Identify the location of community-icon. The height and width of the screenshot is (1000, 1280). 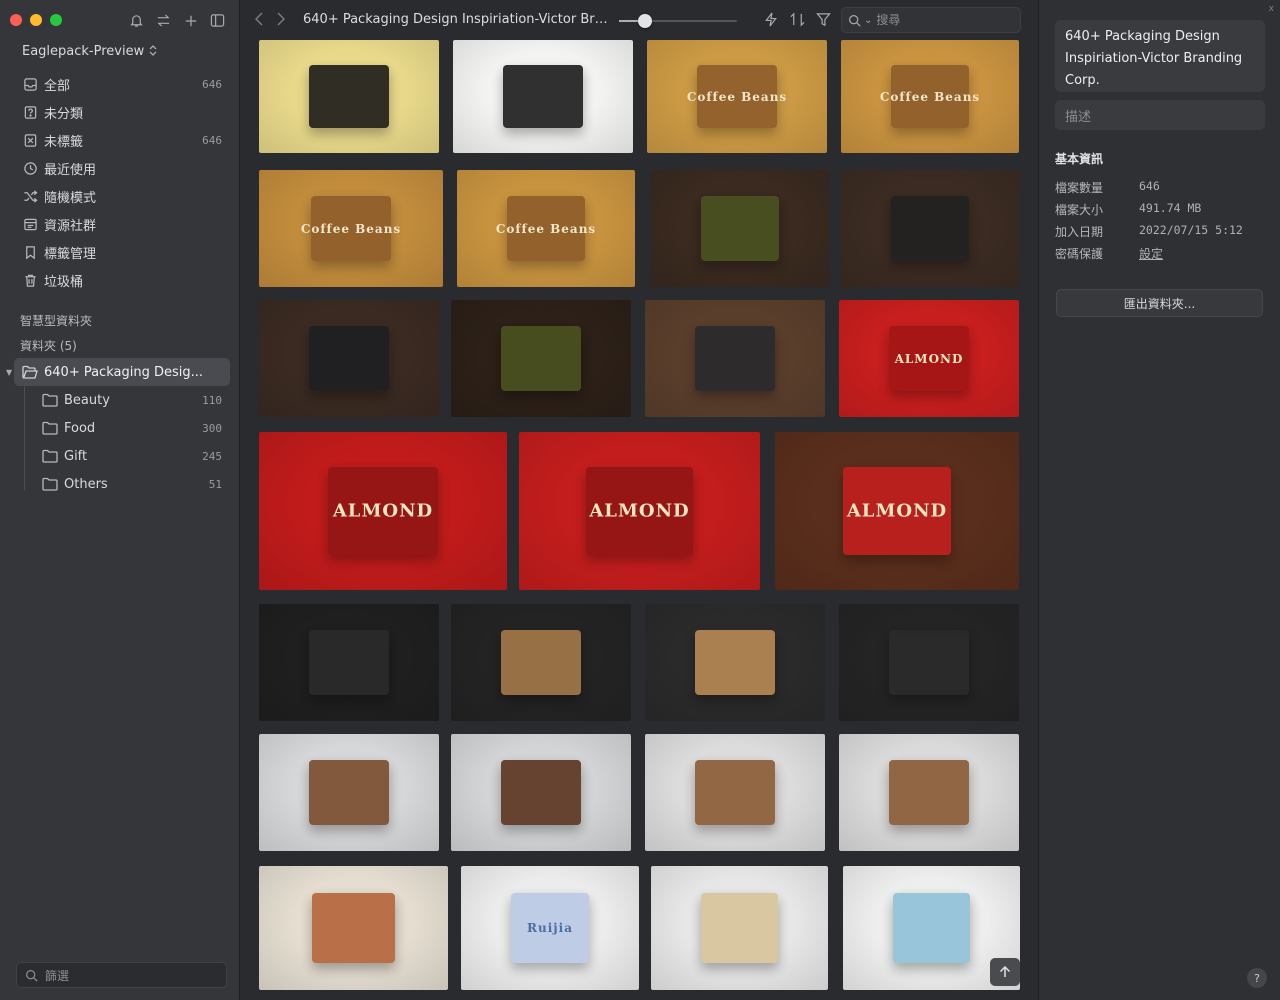
(30, 224).